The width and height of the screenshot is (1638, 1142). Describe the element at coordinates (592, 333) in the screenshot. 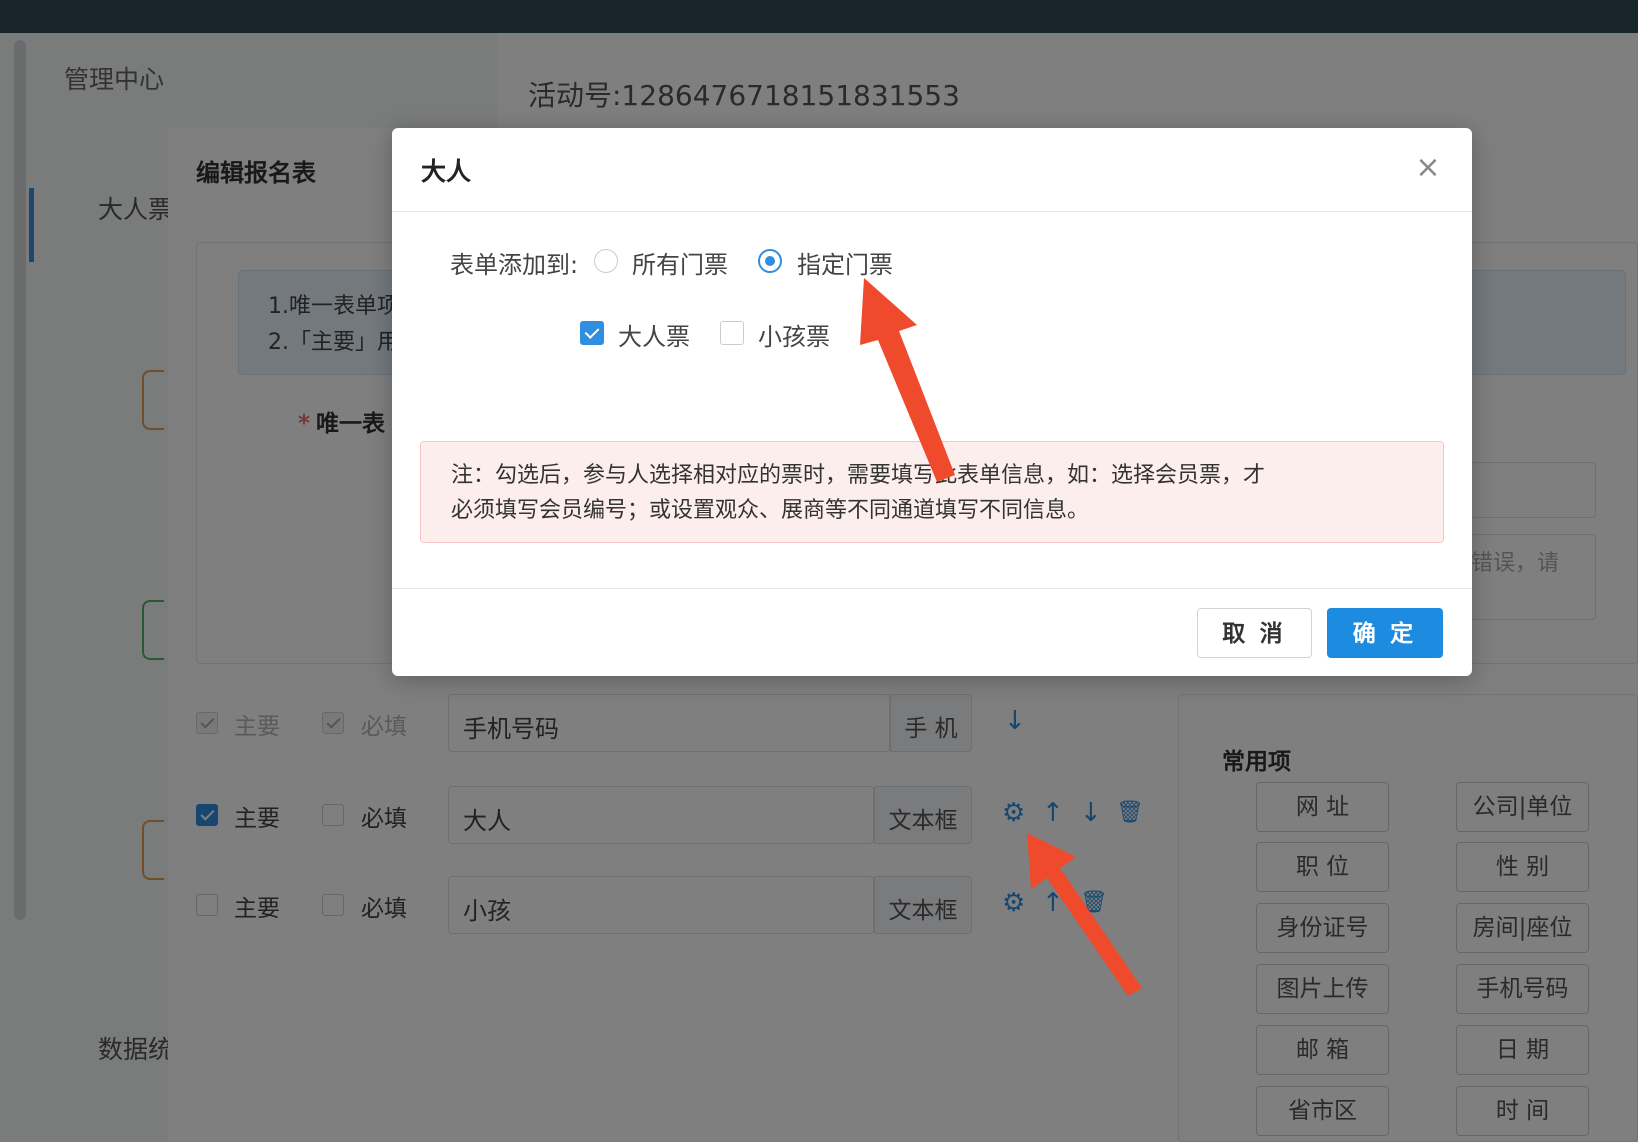

I see `checkbox-adult-ticket` at that location.